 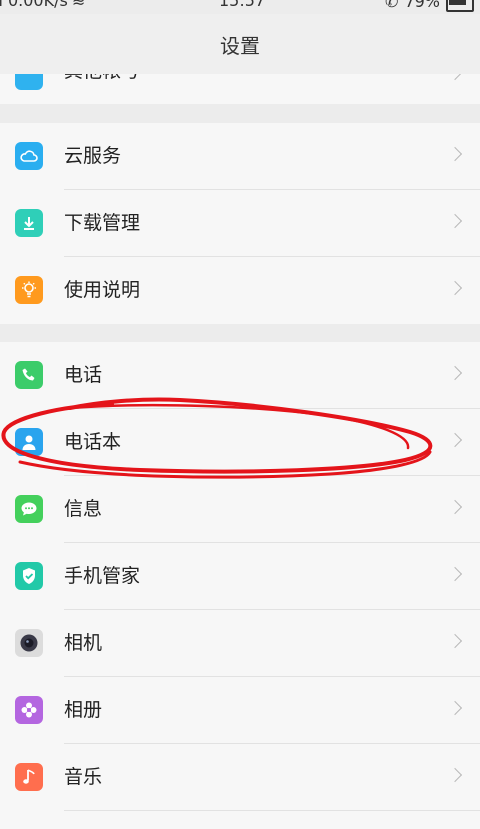 I want to click on list-item-contacts: 电话本, so click(x=240, y=442).